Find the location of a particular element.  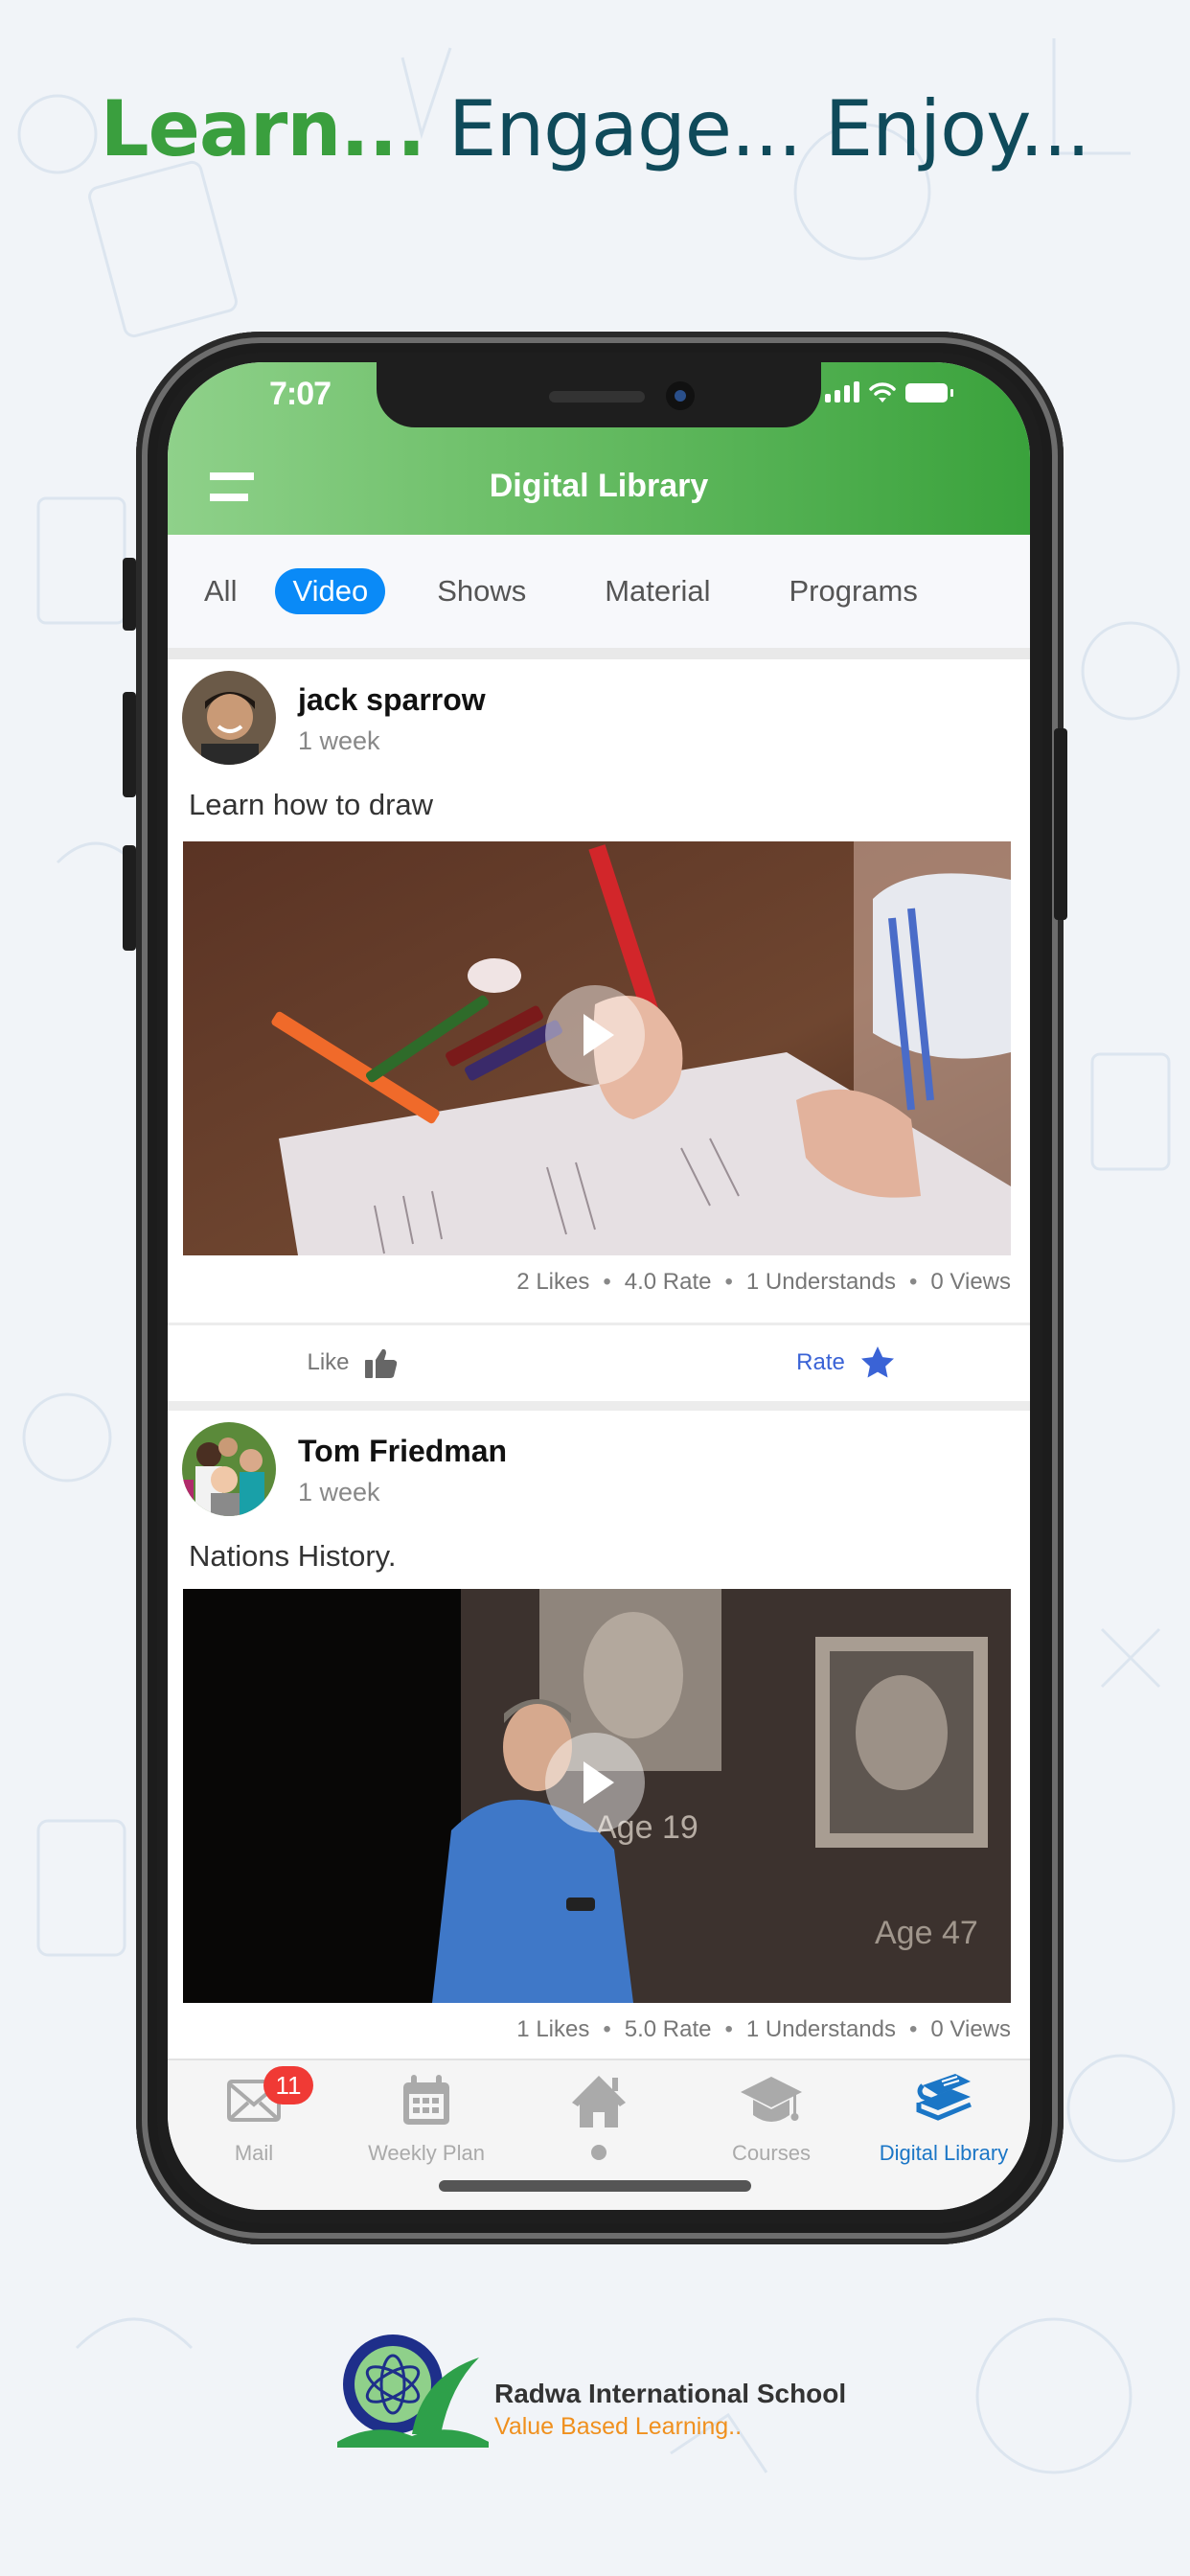

likes-count: 1 Likes is located at coordinates (553, 2029).